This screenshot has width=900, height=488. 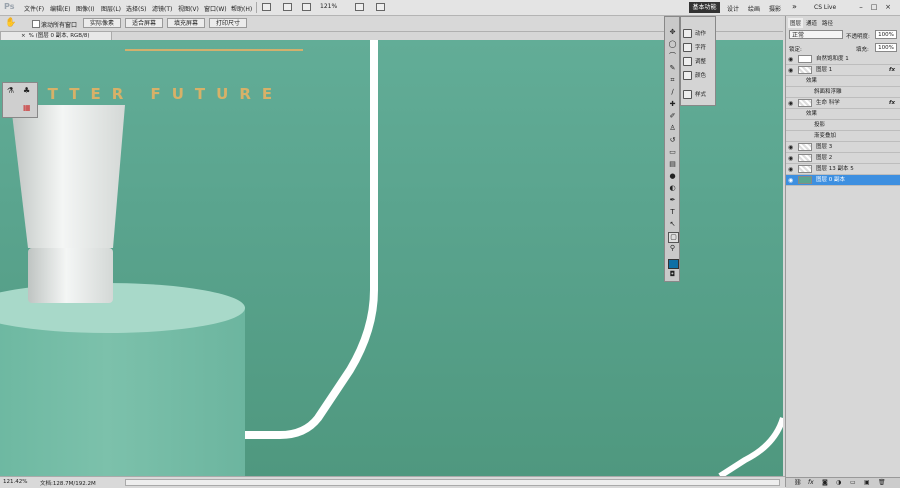 What do you see at coordinates (825, 482) in the screenshot?
I see `add-mask-icon: ◙` at bounding box center [825, 482].